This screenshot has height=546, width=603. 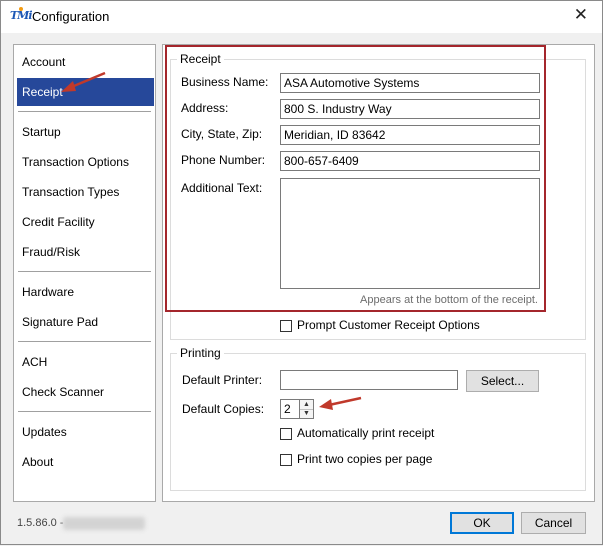 What do you see at coordinates (290, 409) in the screenshot?
I see `default-copies-field: 2` at bounding box center [290, 409].